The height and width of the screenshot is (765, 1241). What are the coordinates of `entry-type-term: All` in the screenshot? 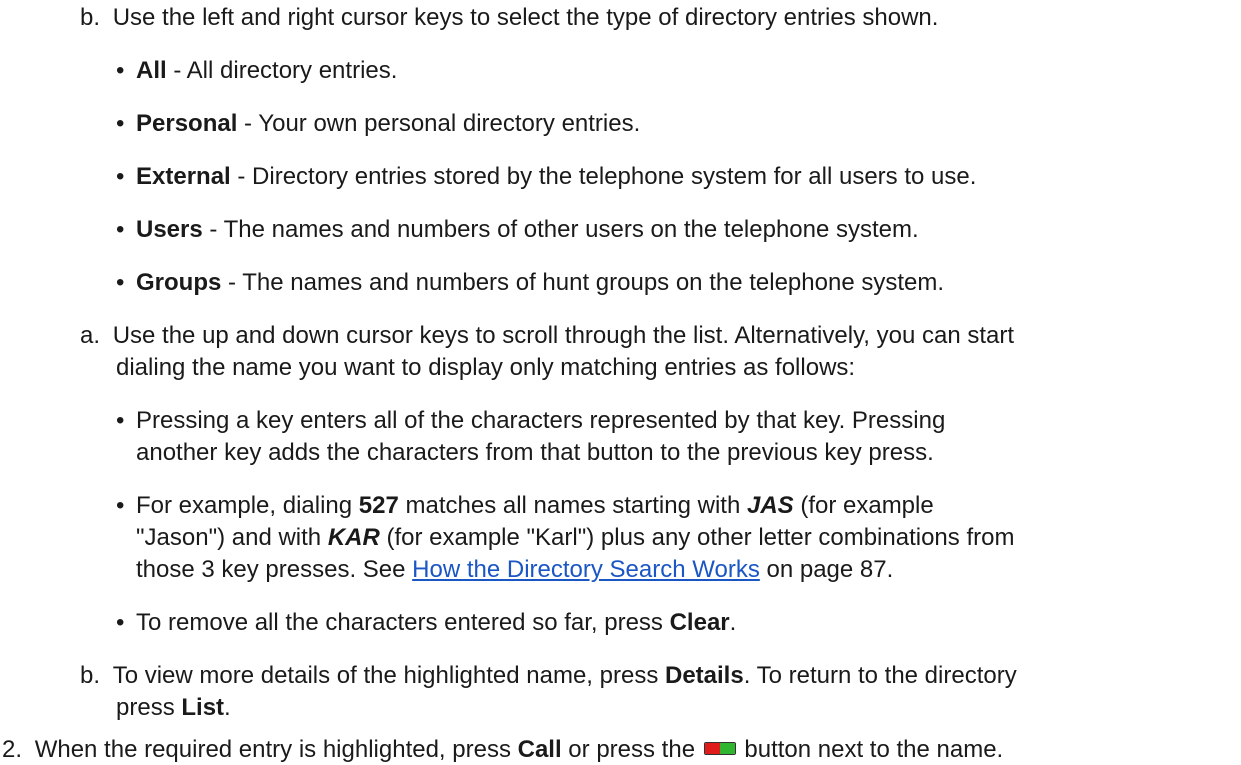 It's located at (151, 70).